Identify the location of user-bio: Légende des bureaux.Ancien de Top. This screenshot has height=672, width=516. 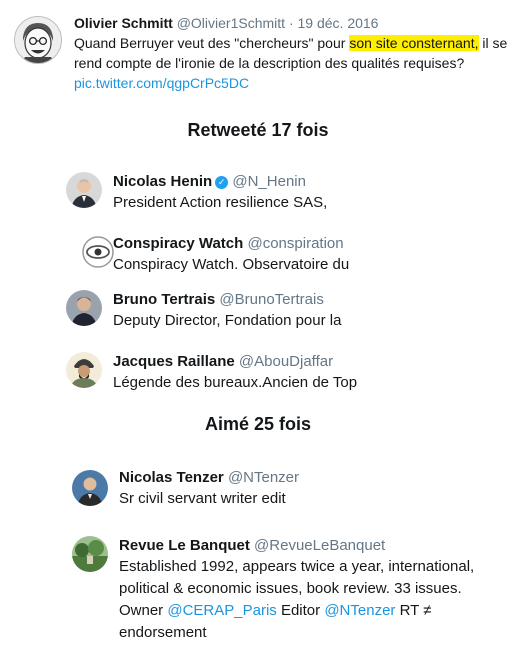
(235, 382).